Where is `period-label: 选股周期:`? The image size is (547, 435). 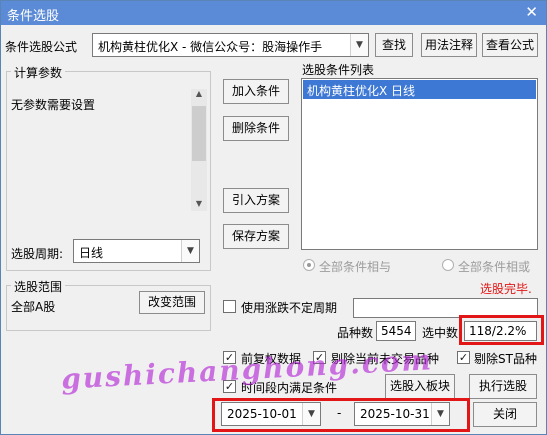
period-label: 选股周期: is located at coordinates (37, 254).